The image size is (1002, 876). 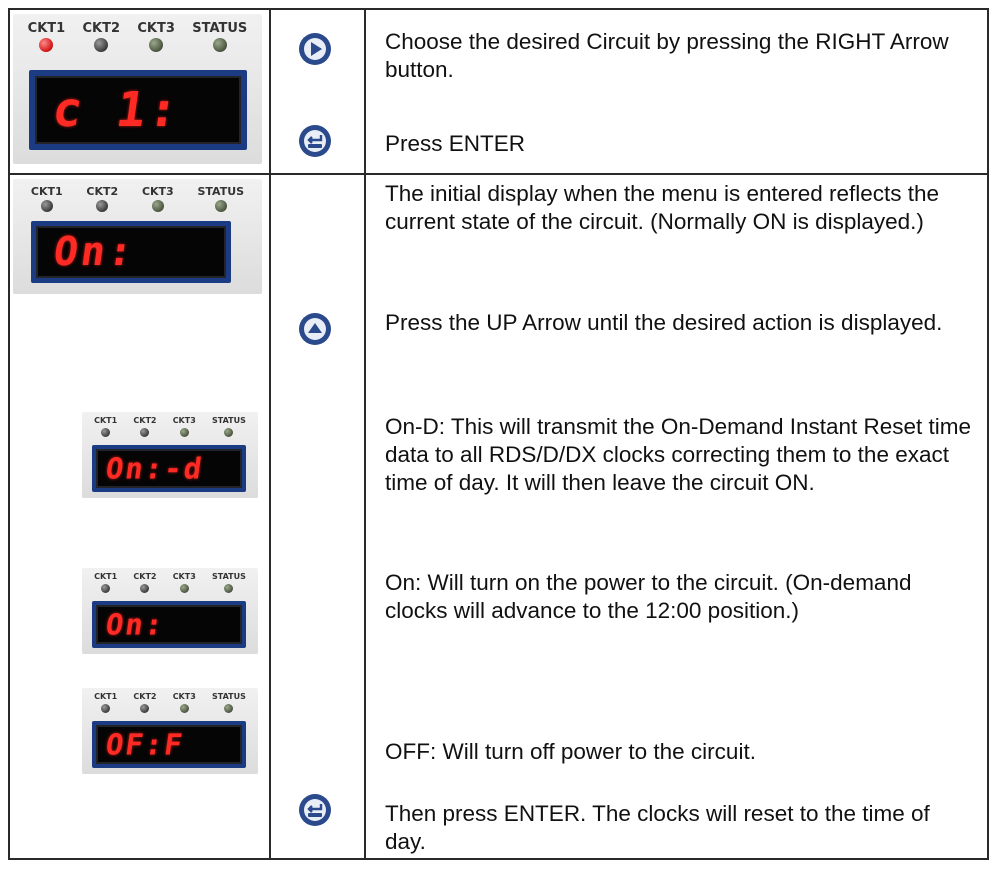 I want to click on instruction-off: OFF: Will turn off power to the circuit., so click(x=570, y=751).